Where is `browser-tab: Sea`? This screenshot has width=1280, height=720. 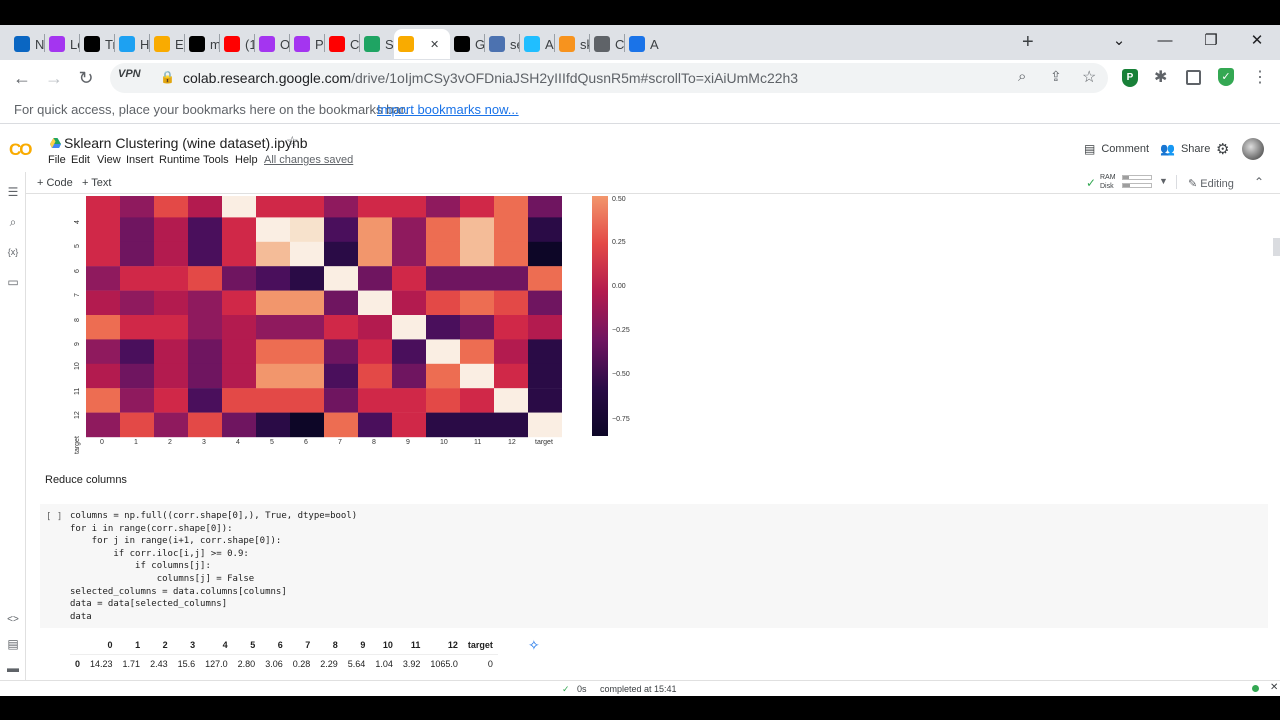 browser-tab: Sea is located at coordinates (377, 44).